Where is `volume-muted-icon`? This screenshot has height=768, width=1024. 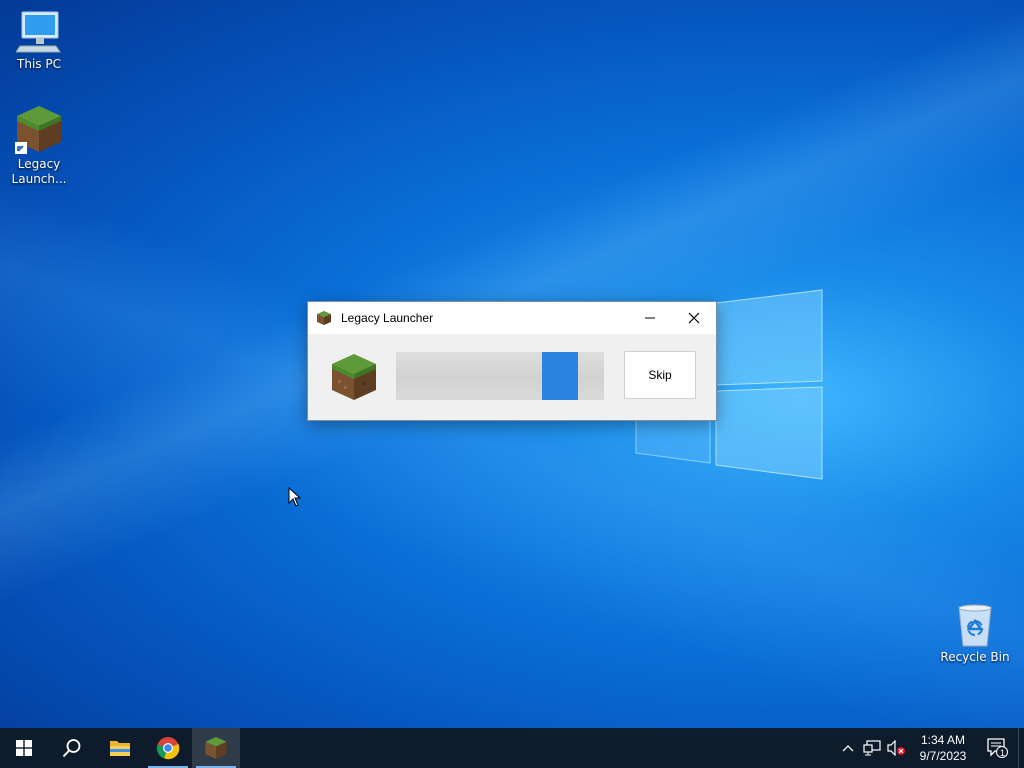
volume-muted-icon is located at coordinates (896, 748).